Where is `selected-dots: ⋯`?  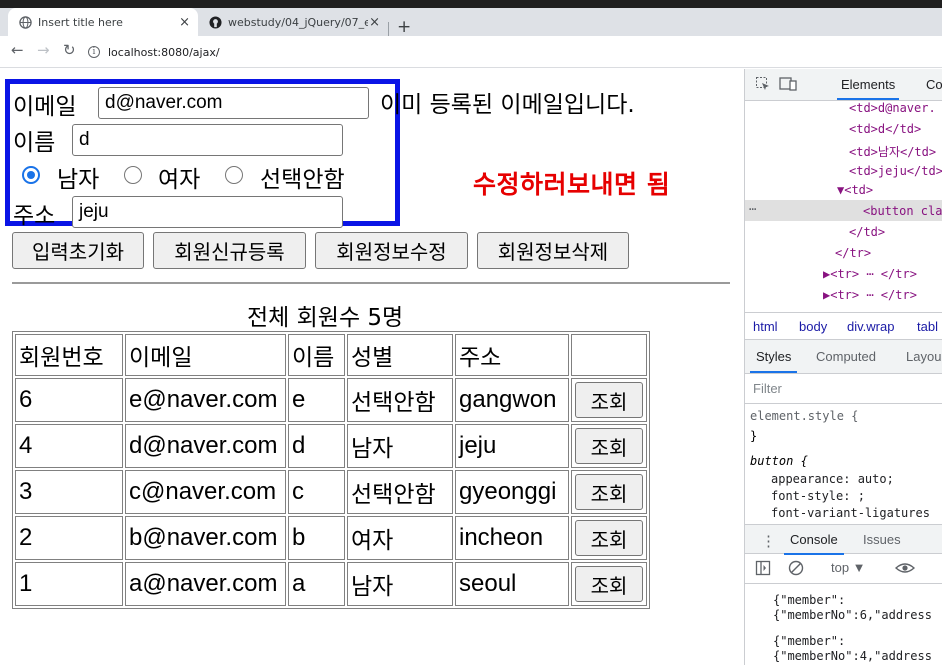 selected-dots: ⋯ is located at coordinates (753, 209).